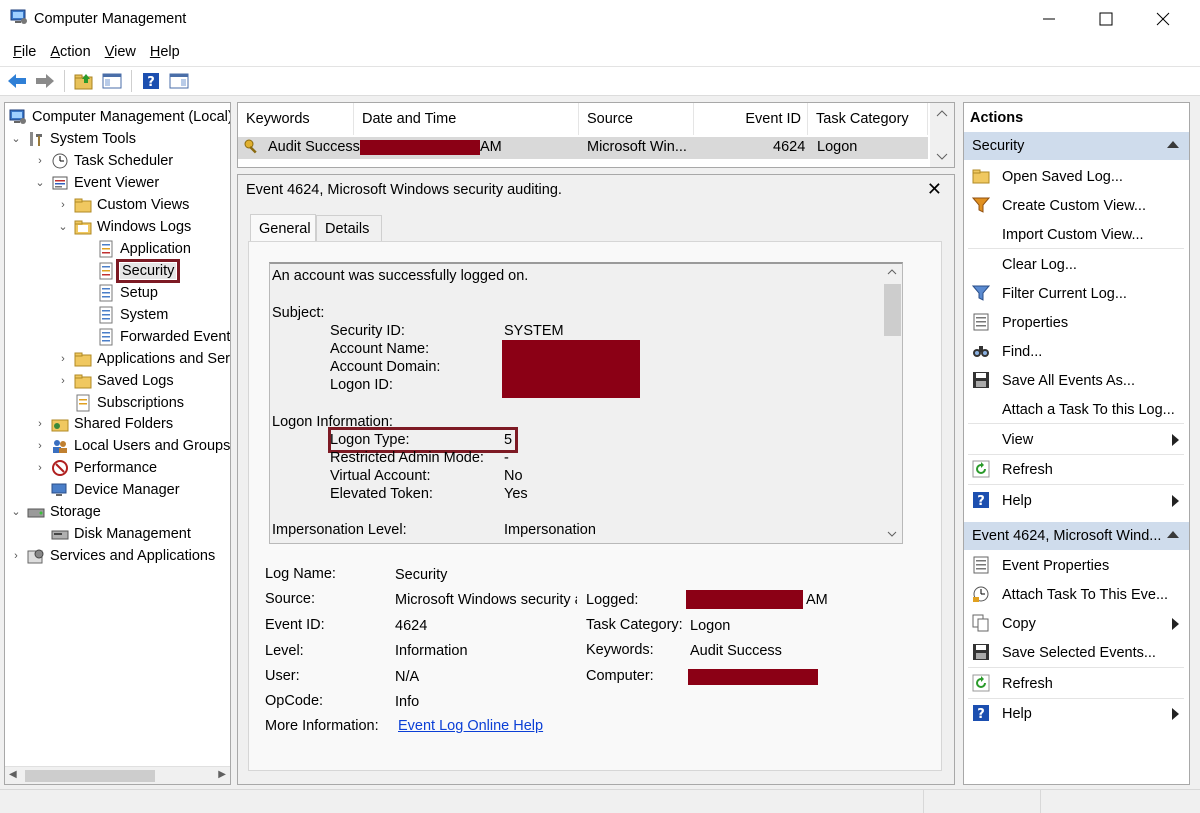  I want to click on tree-item-subscriptions: Subscriptions, so click(129, 402).